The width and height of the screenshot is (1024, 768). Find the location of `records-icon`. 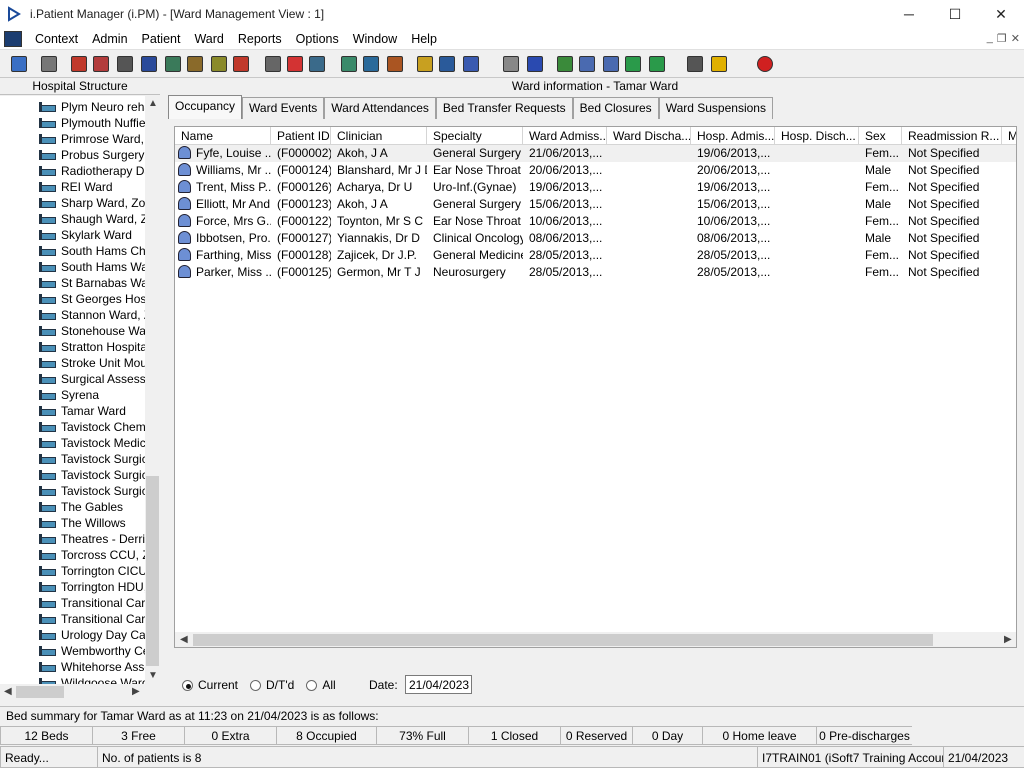

records-icon is located at coordinates (349, 64).